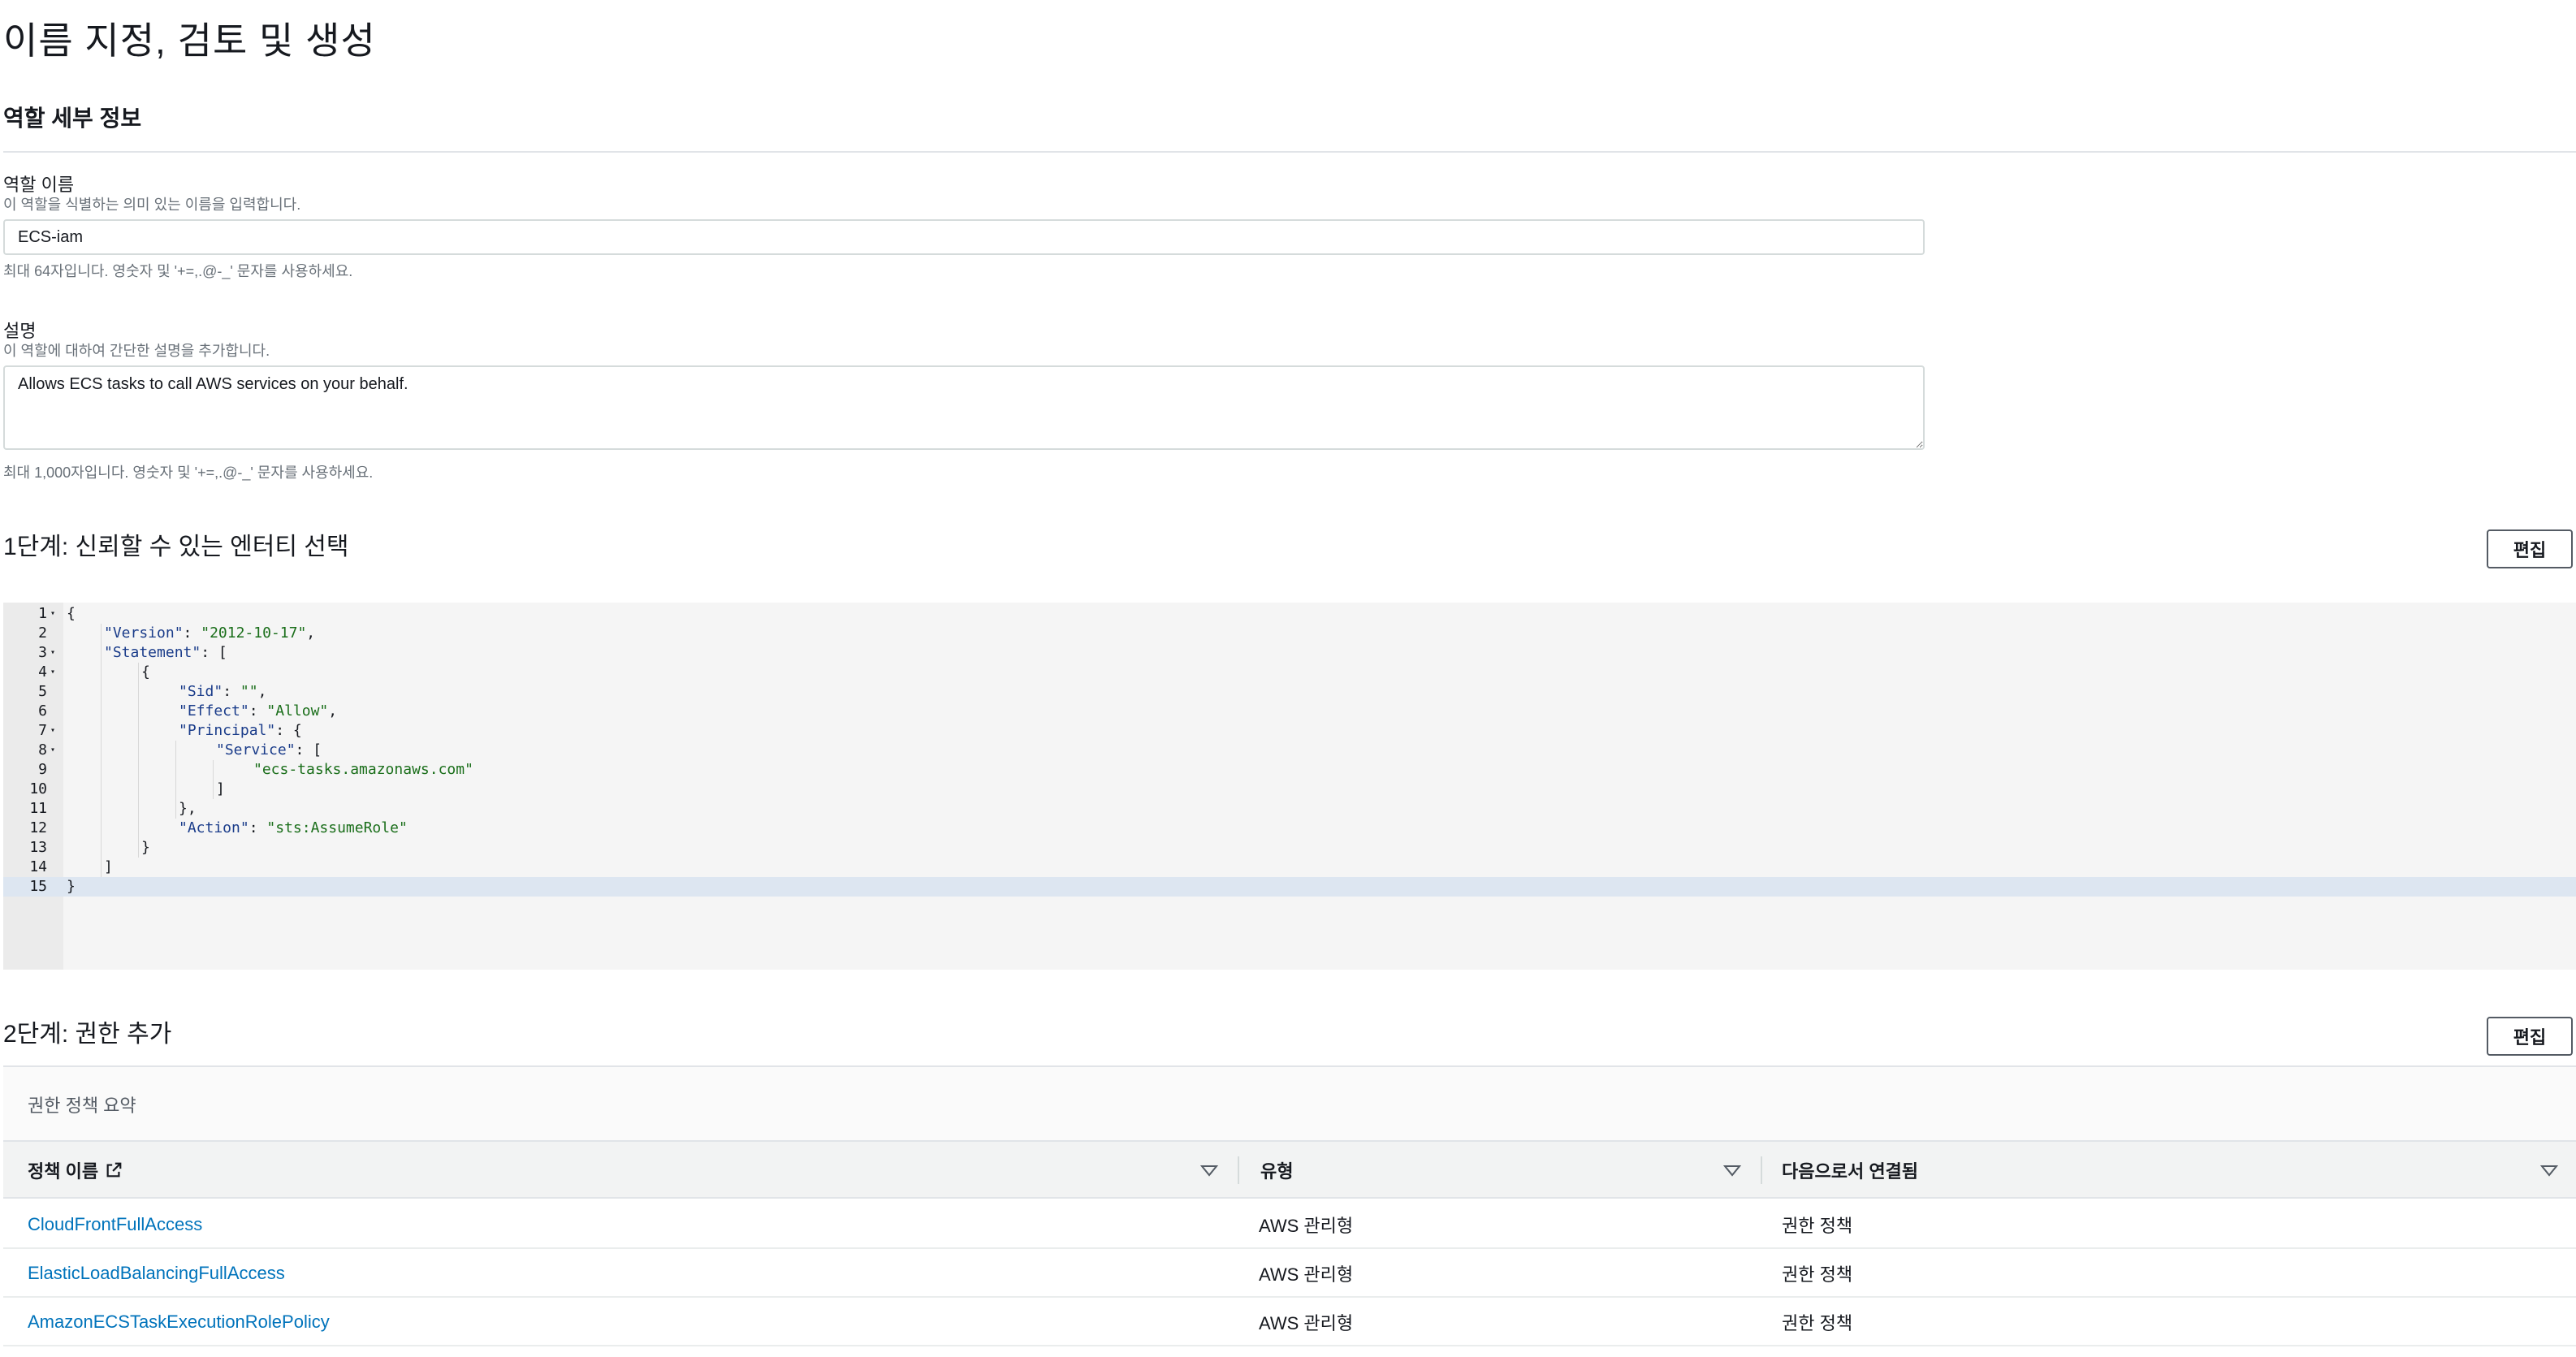  Describe the element at coordinates (256, 750) in the screenshot. I see `json-key: "Service"` at that location.